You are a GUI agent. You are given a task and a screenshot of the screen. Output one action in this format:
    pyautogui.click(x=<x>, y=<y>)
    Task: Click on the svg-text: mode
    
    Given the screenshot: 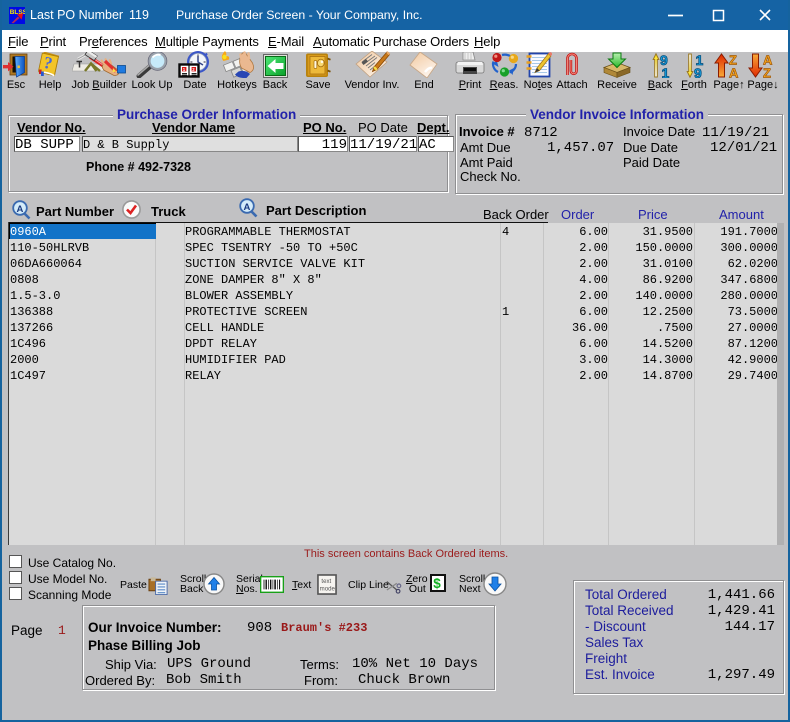 What is the action you would take?
    pyautogui.click(x=328, y=589)
    